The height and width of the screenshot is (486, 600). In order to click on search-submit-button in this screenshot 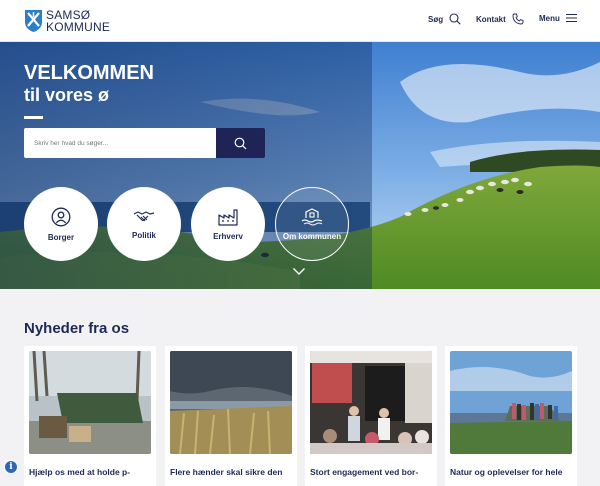, I will do `click(240, 143)`.